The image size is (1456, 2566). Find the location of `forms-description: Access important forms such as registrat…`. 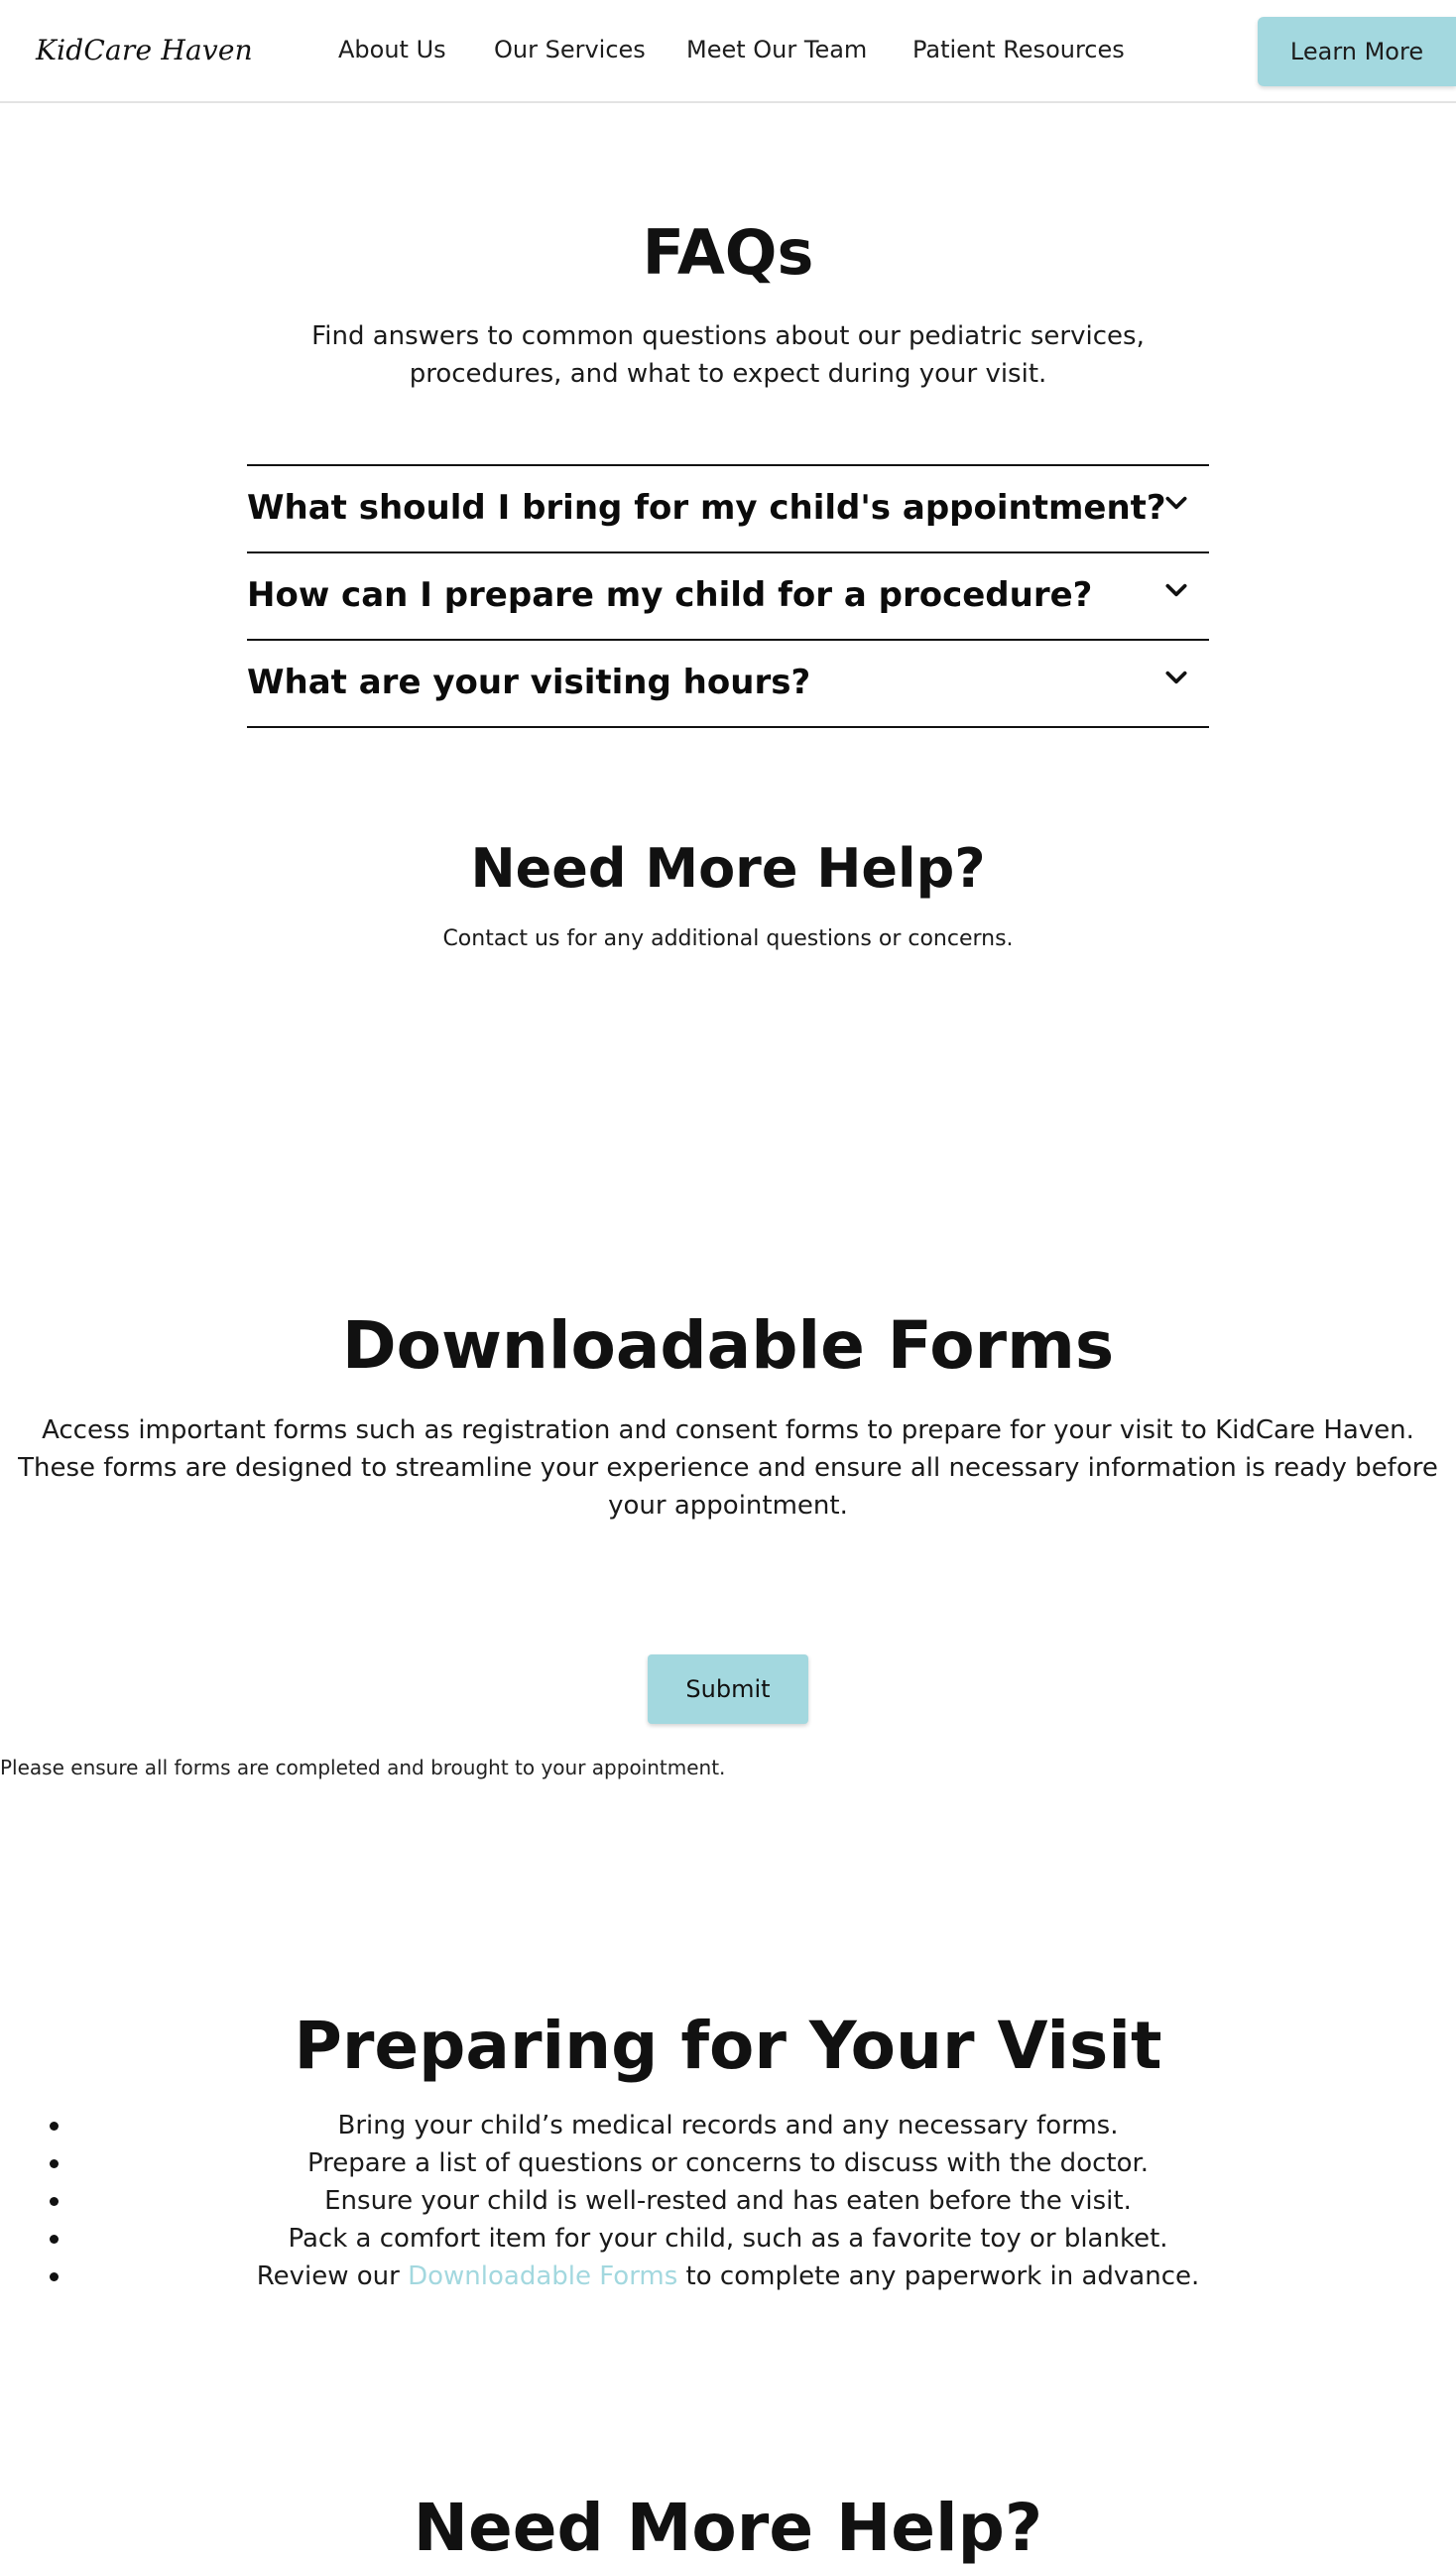

forms-description: Access important forms such as registrat… is located at coordinates (728, 1468).